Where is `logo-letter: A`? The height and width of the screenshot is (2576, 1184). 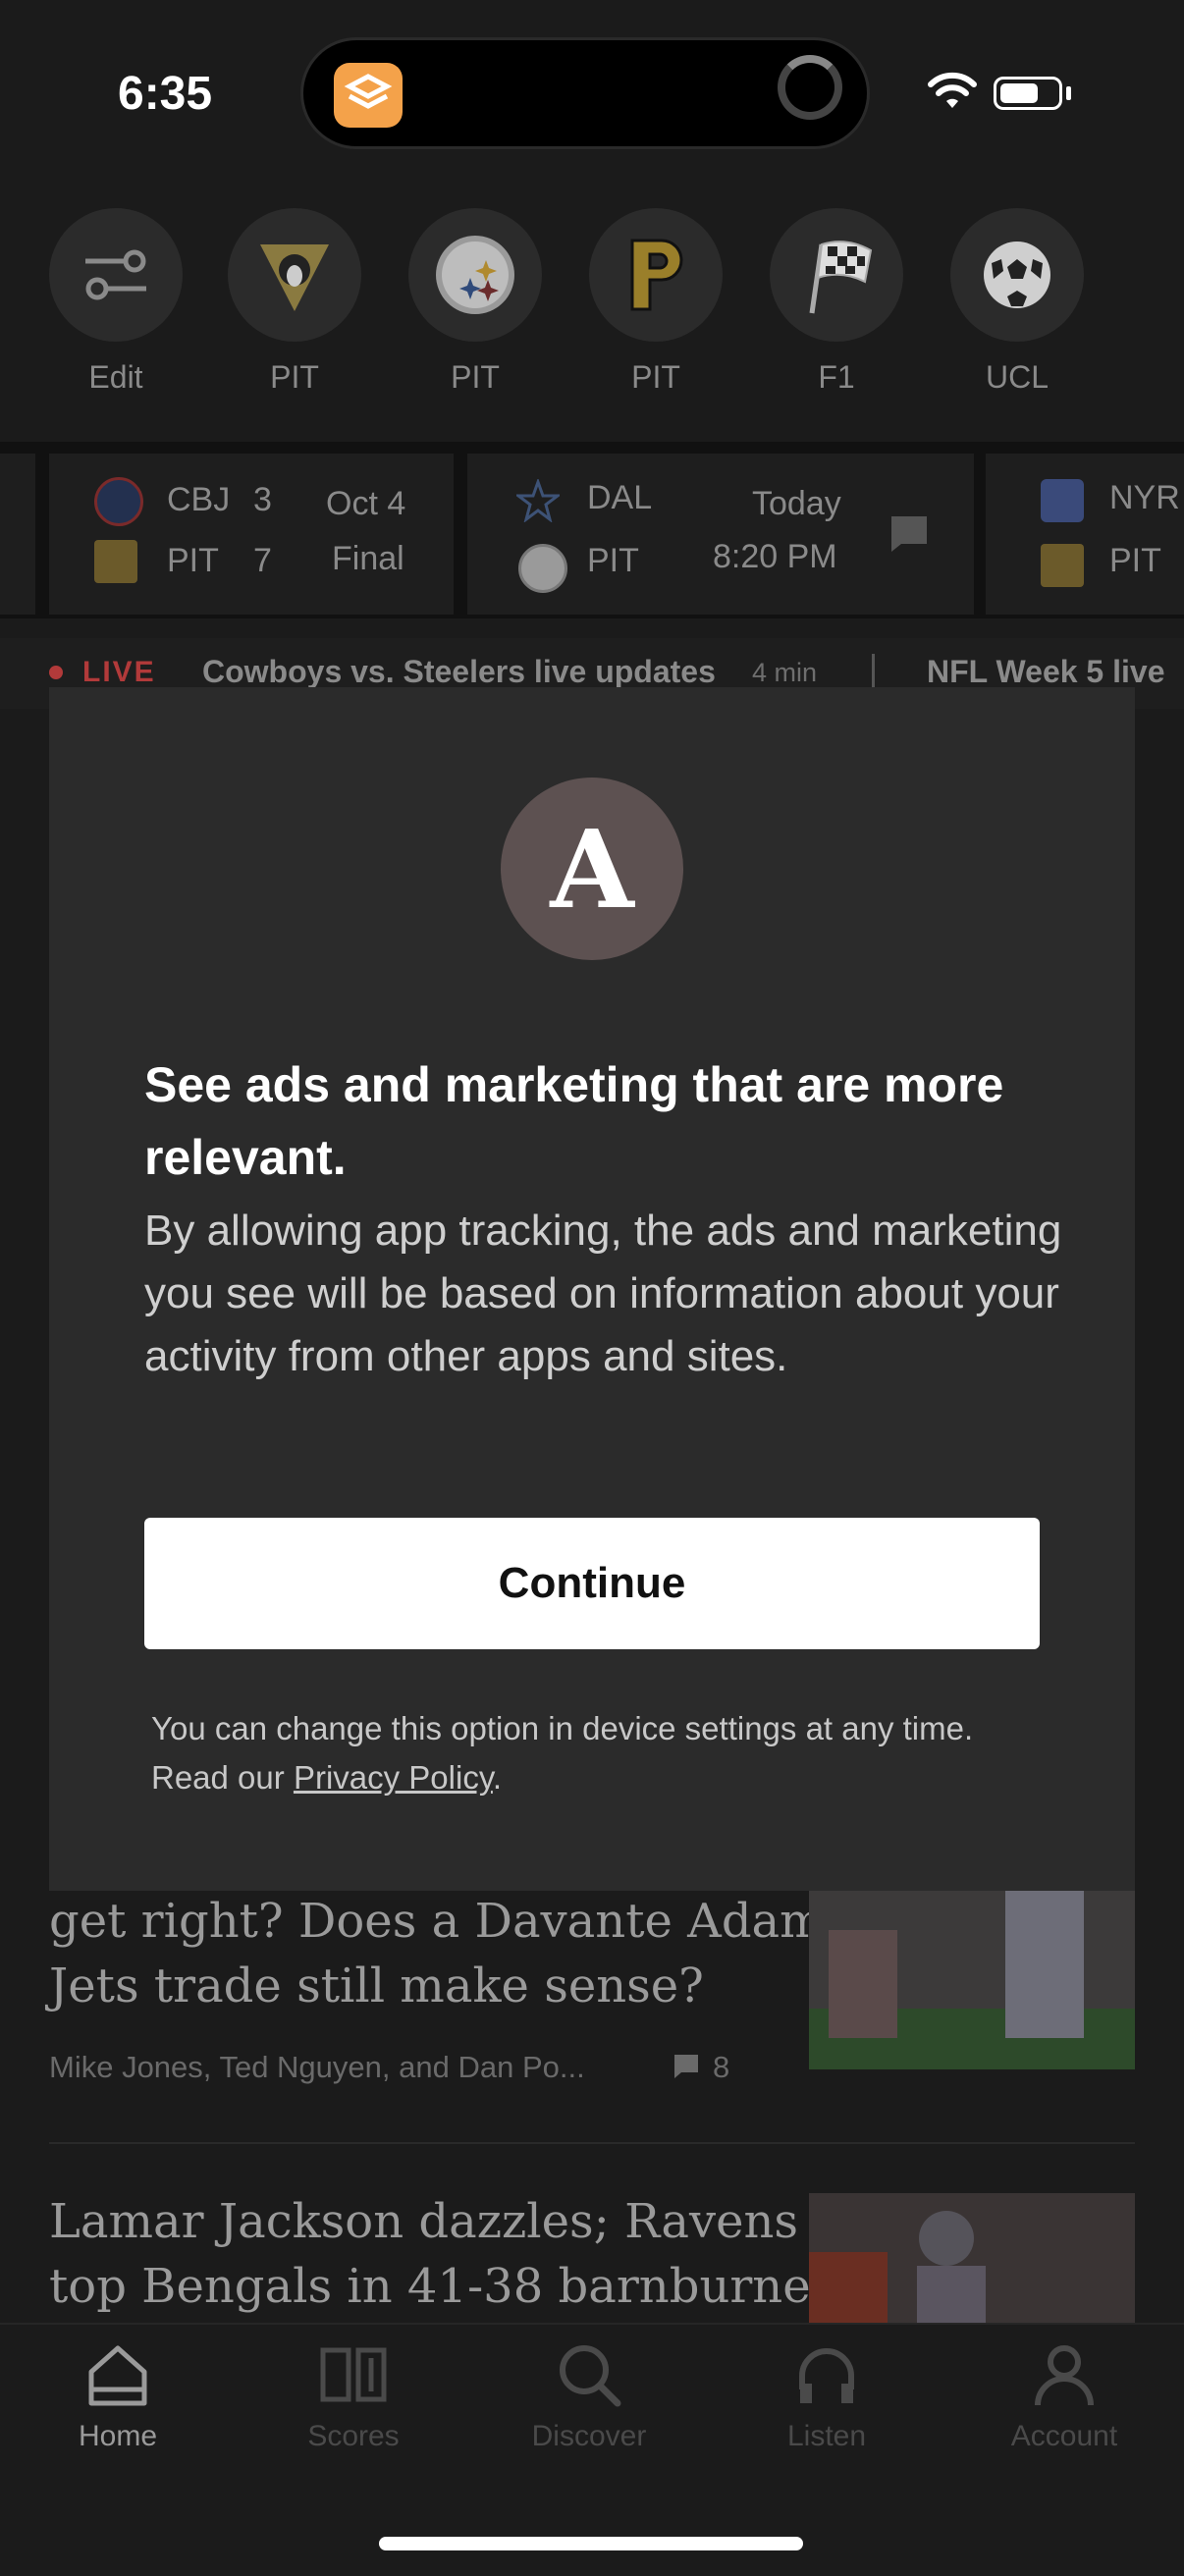
logo-letter: A is located at coordinates (592, 869).